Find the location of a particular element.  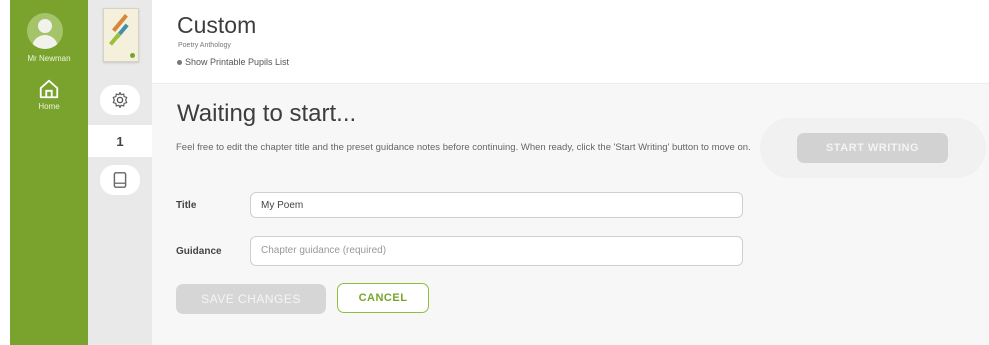

settings-button is located at coordinates (120, 100).